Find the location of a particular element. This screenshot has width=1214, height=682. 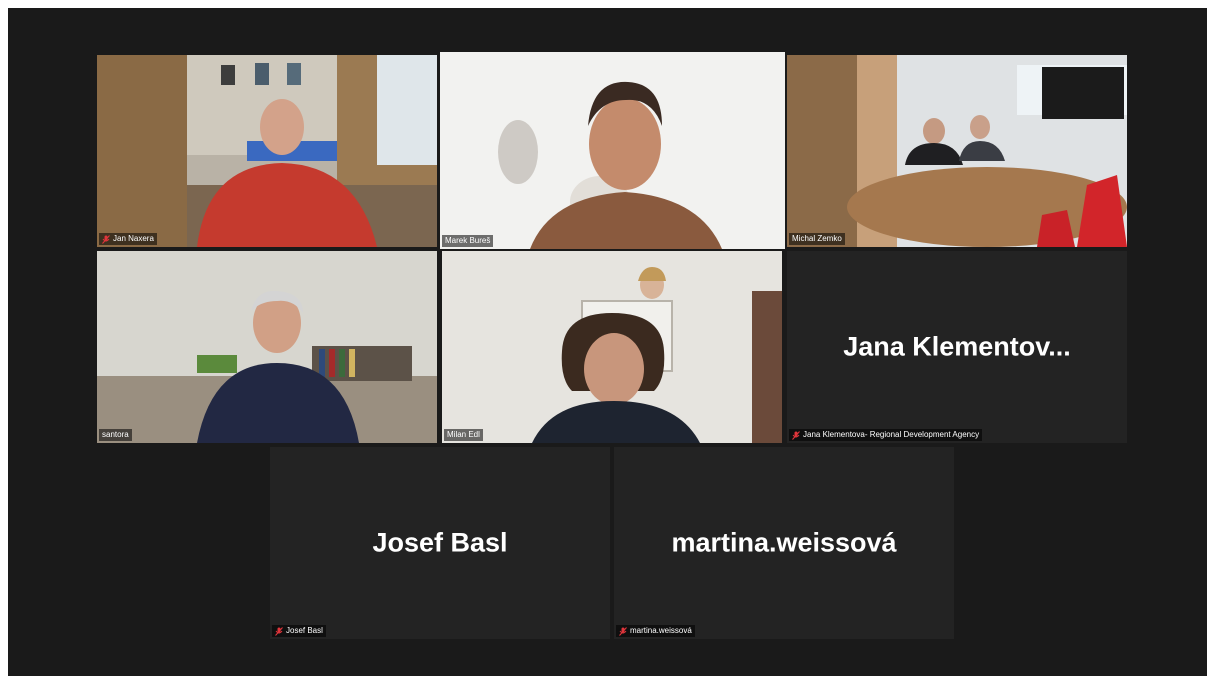

video-tile-marek-bures: Marek Bureš is located at coordinates (612, 150).